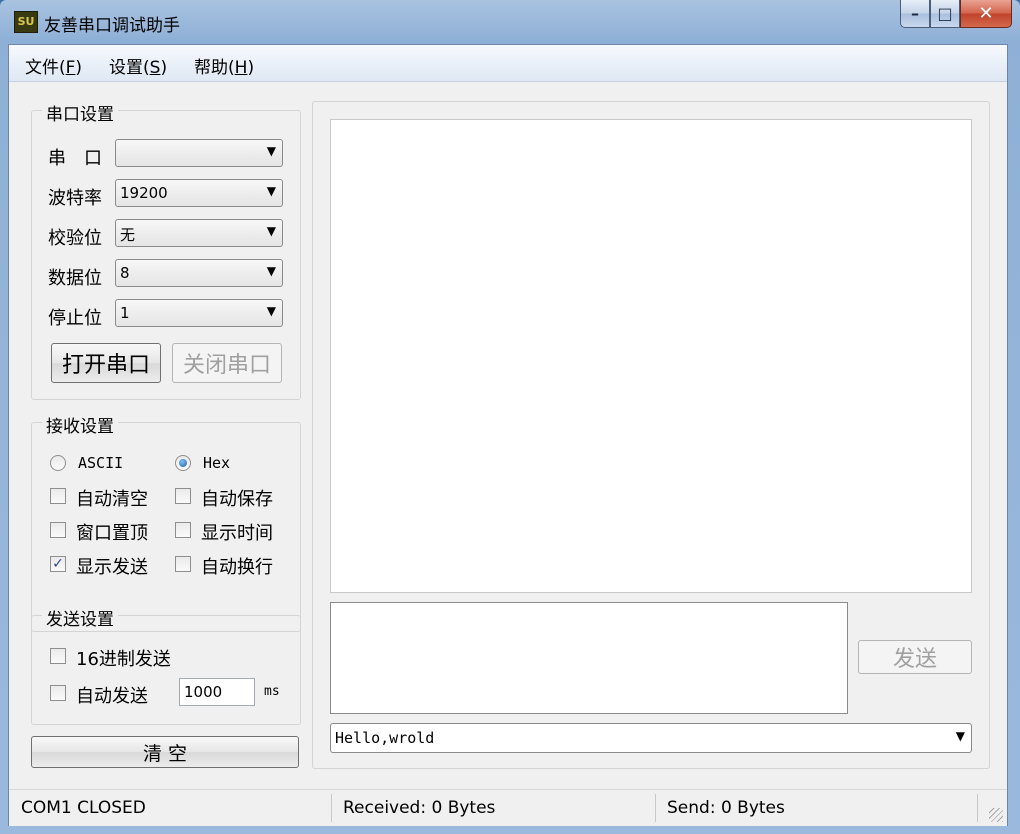 Image resolution: width=1020 pixels, height=834 pixels. What do you see at coordinates (53, 65) in the screenshot?
I see `menu-file: 文件(F)` at bounding box center [53, 65].